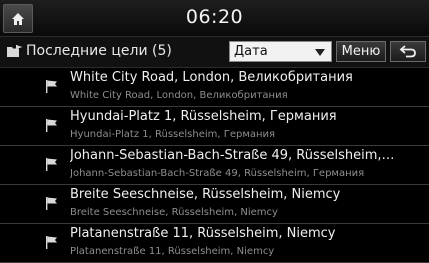 The image size is (429, 263). I want to click on clock: 06:20, so click(214, 17).